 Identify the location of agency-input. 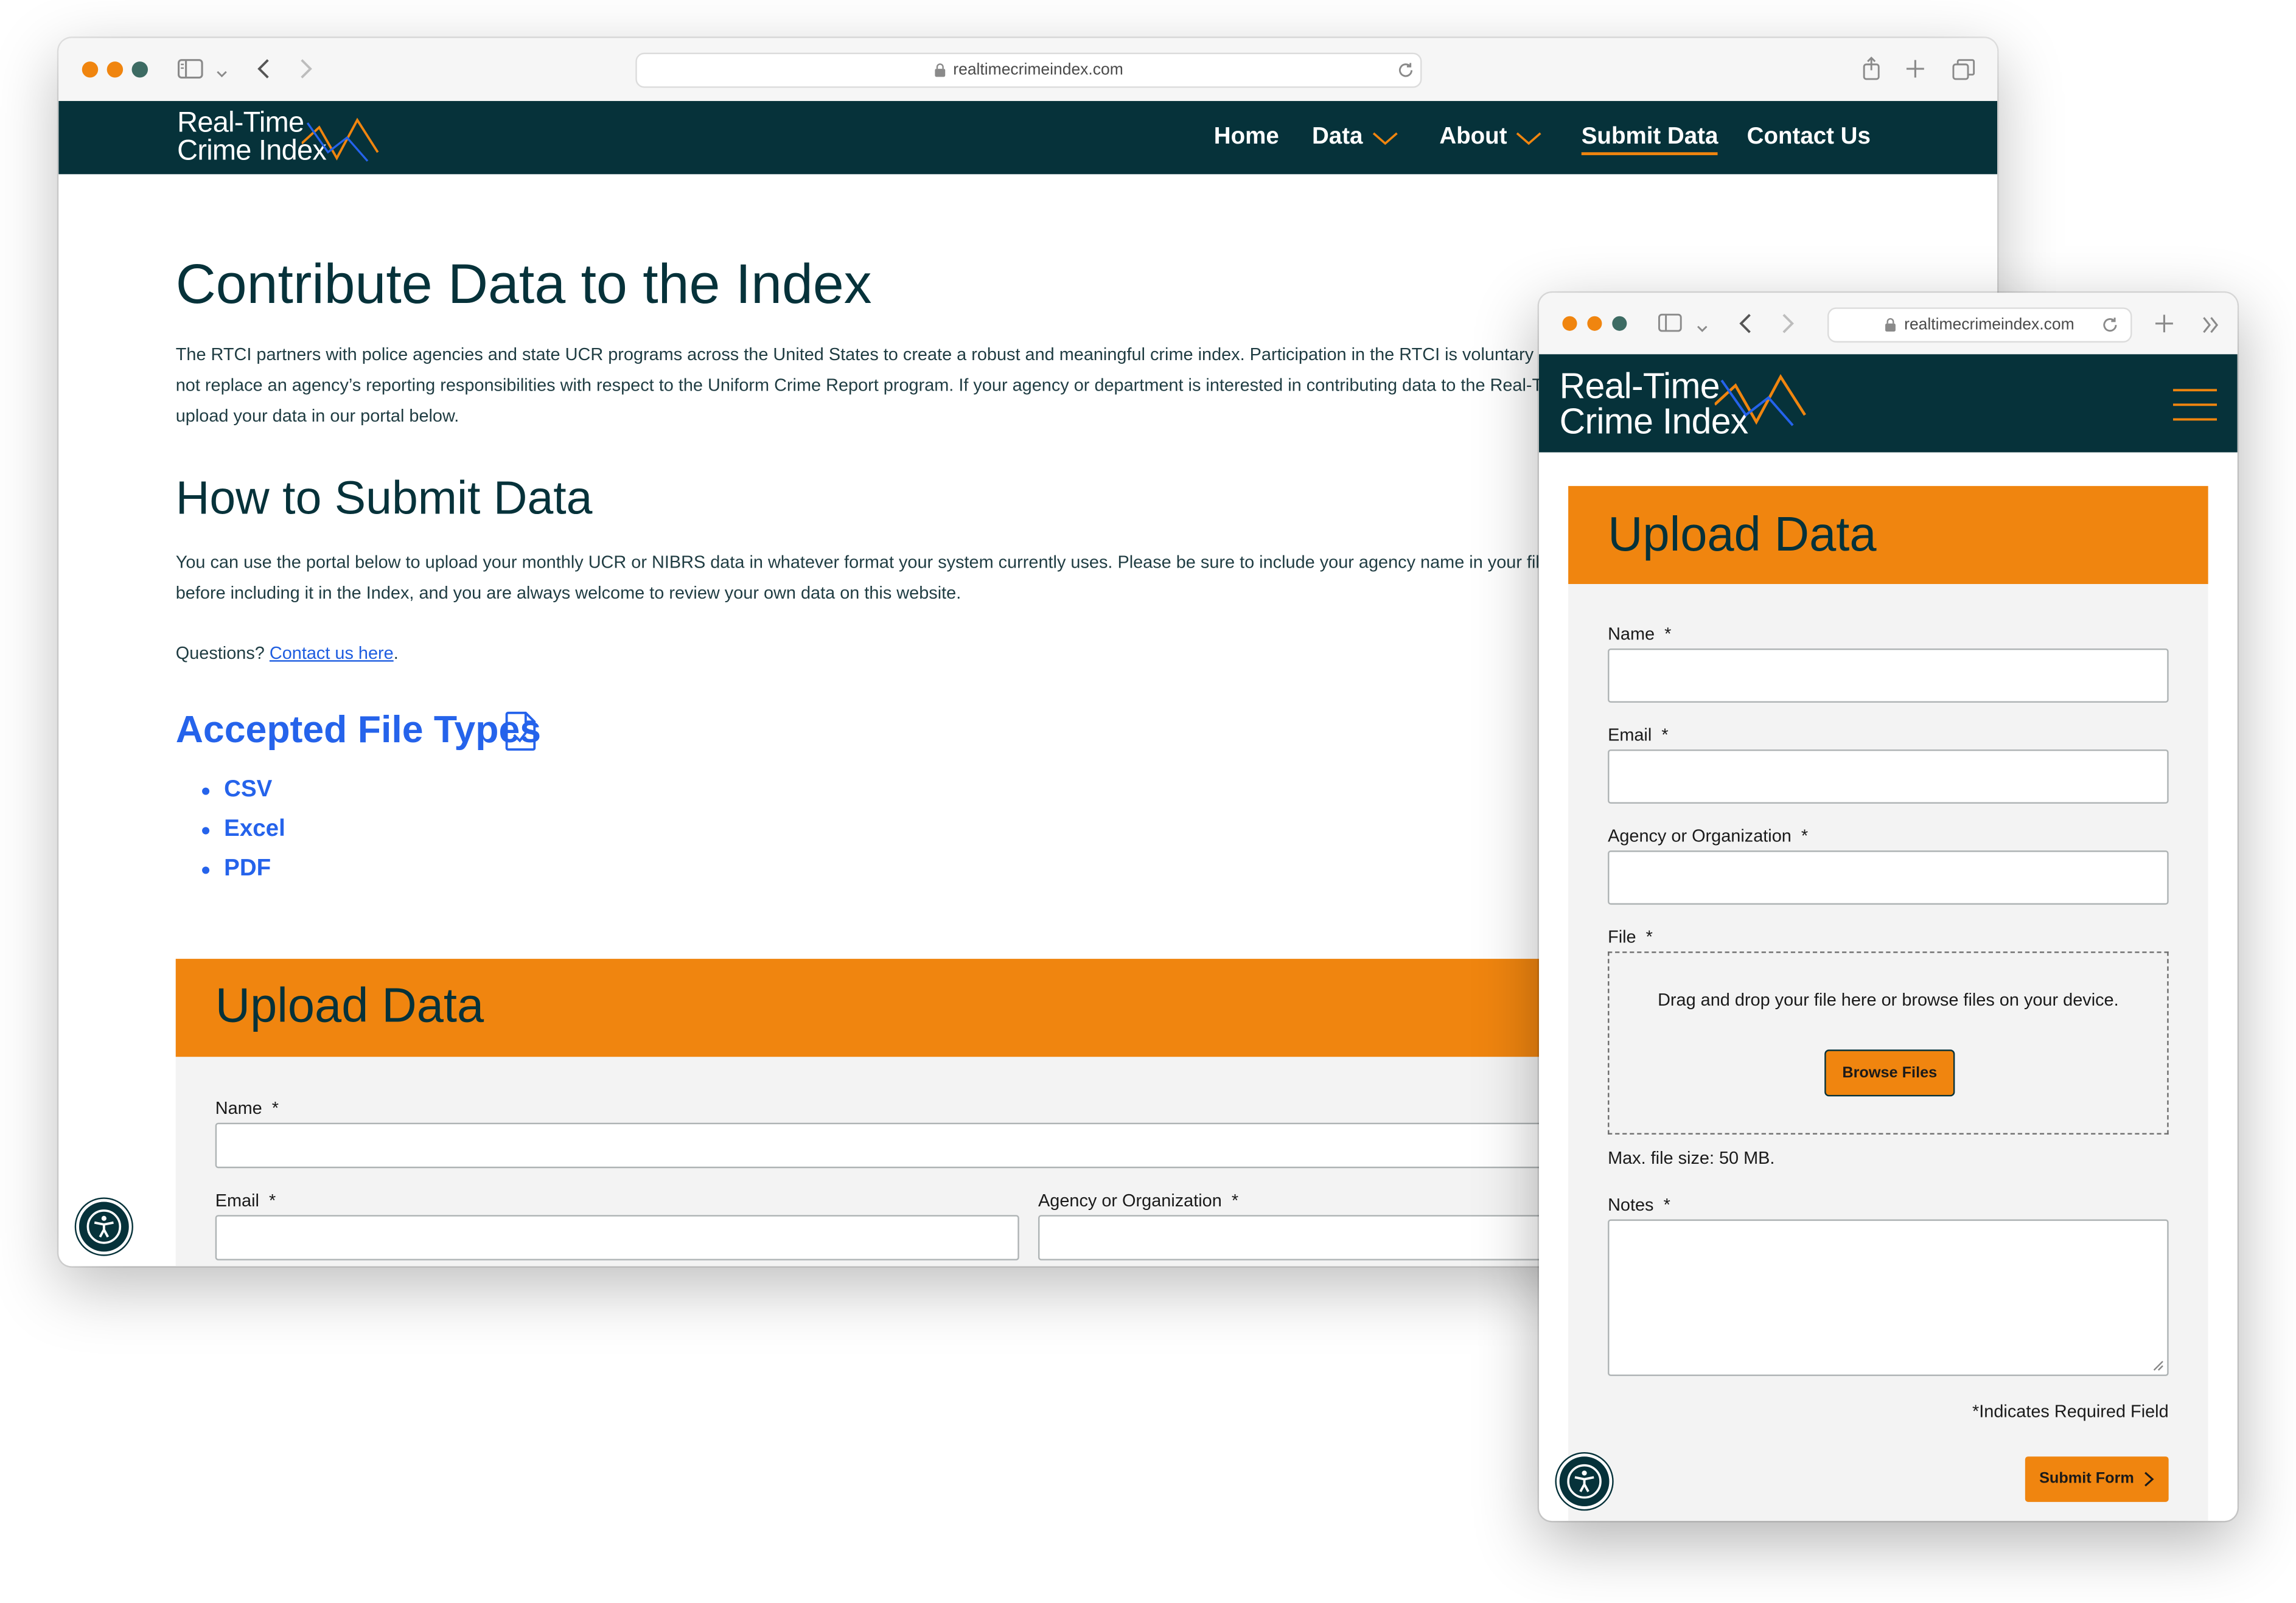
(1888, 877).